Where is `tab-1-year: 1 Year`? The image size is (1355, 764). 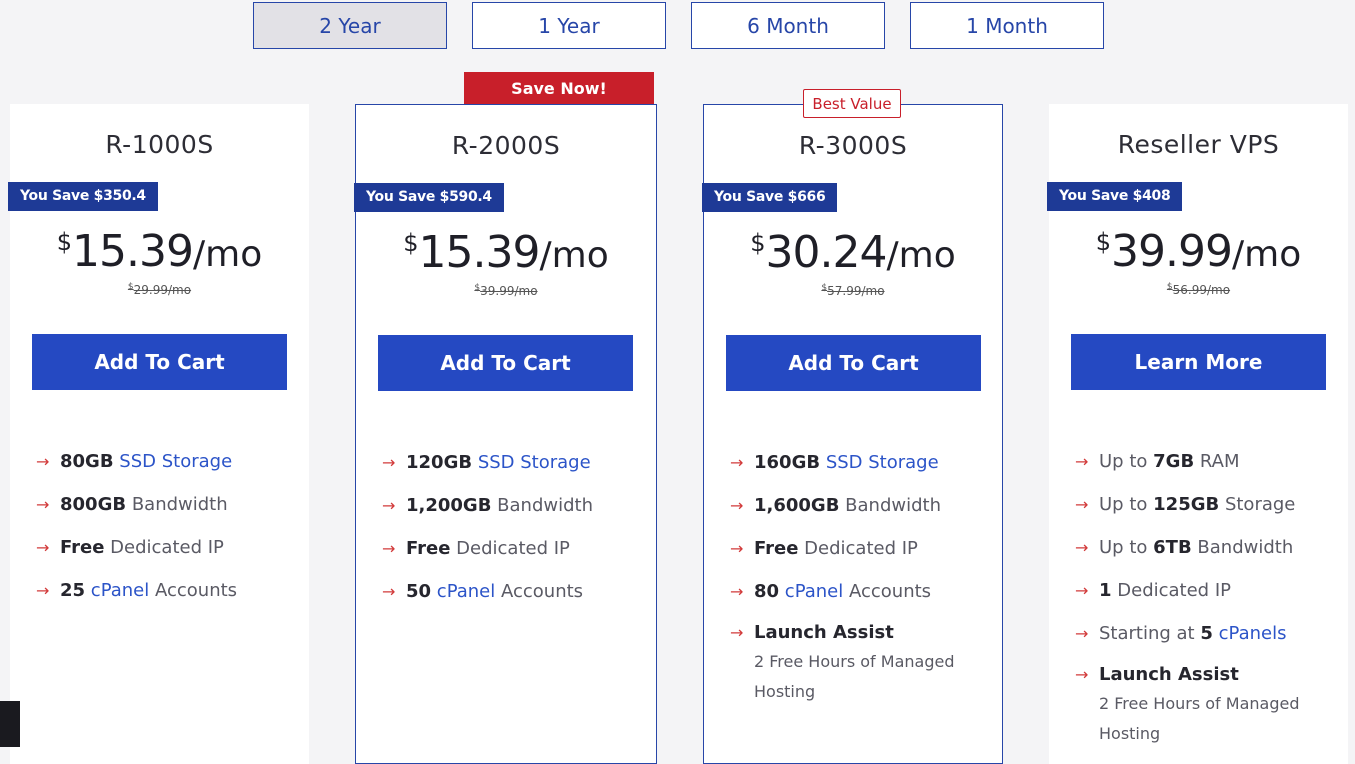 tab-1-year: 1 Year is located at coordinates (569, 25).